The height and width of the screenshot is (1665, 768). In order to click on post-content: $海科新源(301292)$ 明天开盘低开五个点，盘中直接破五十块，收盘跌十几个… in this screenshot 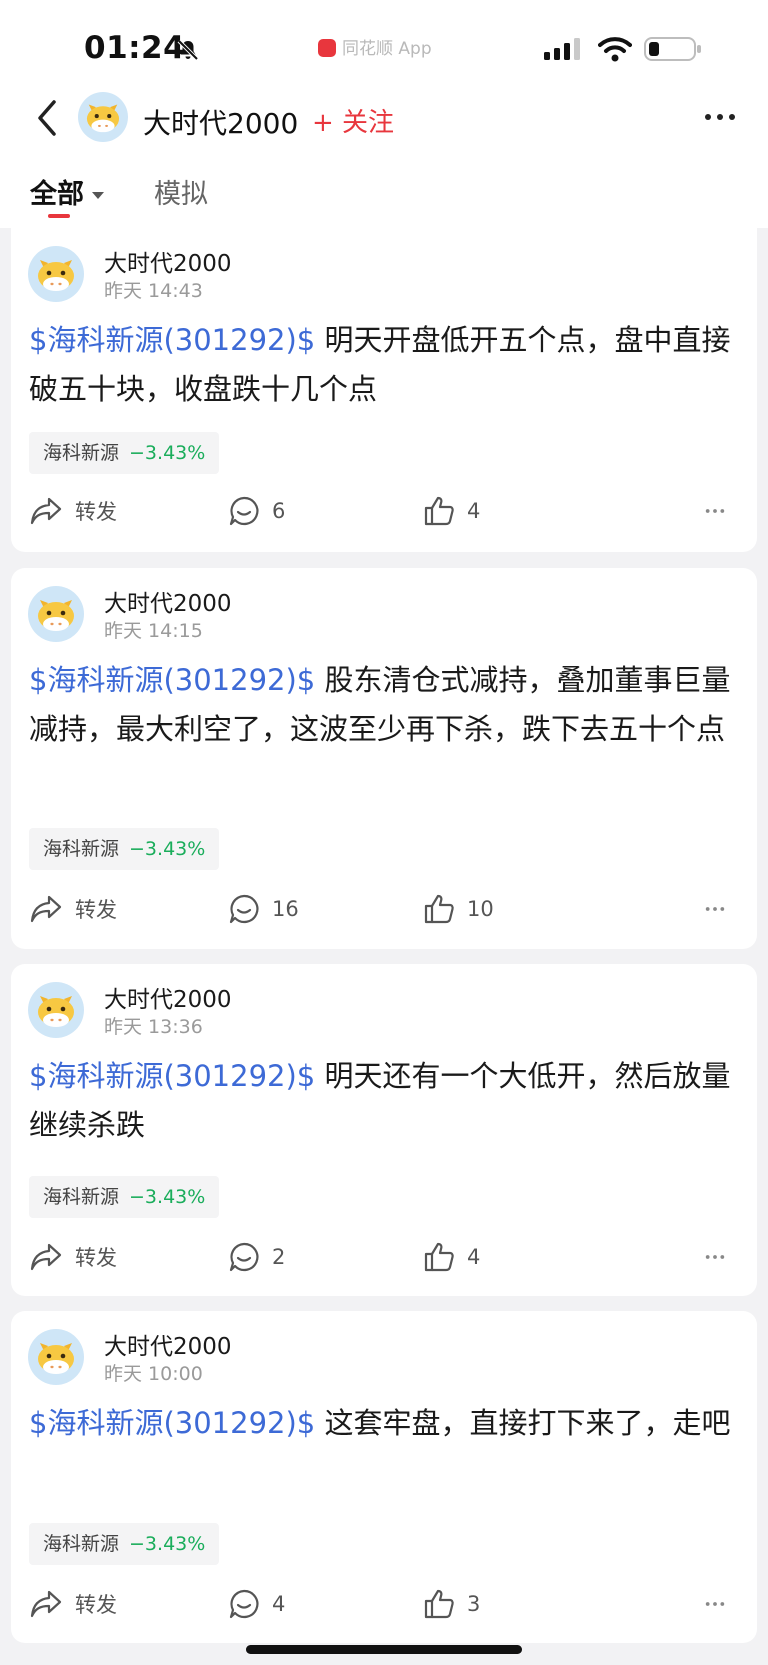, I will do `click(388, 365)`.